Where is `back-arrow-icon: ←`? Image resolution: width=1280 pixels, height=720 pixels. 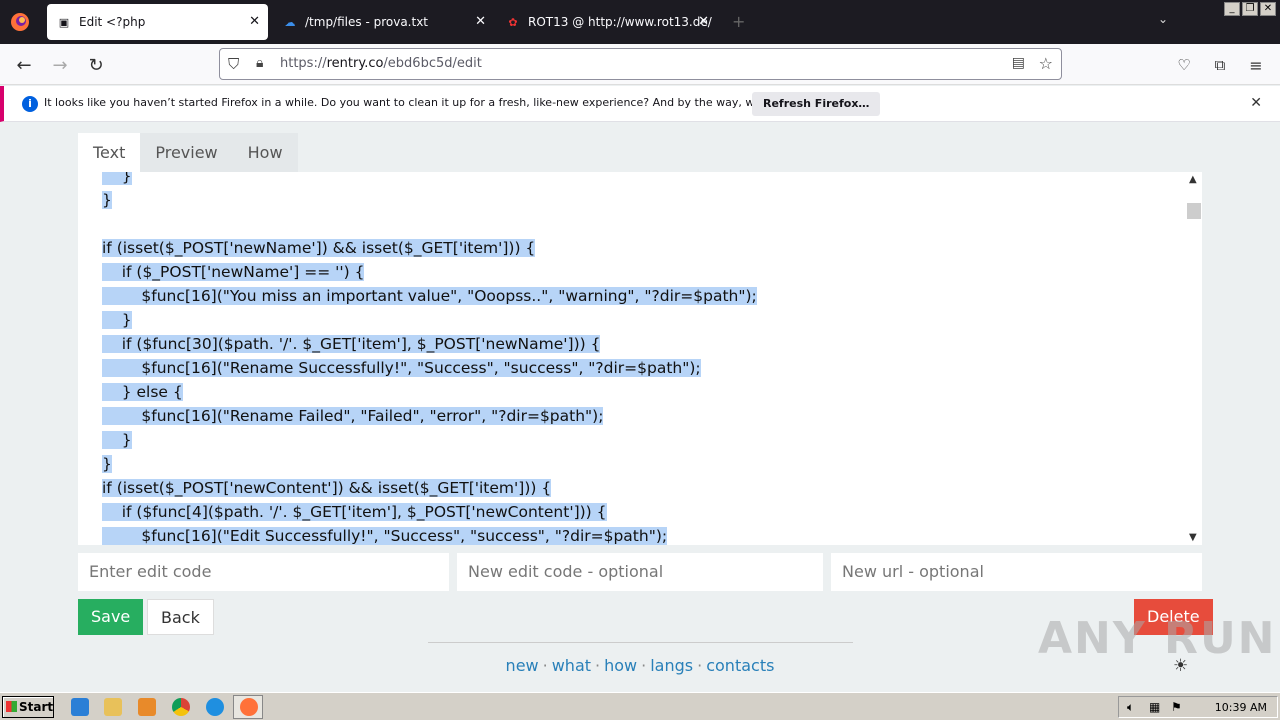 back-arrow-icon: ← is located at coordinates (24, 65).